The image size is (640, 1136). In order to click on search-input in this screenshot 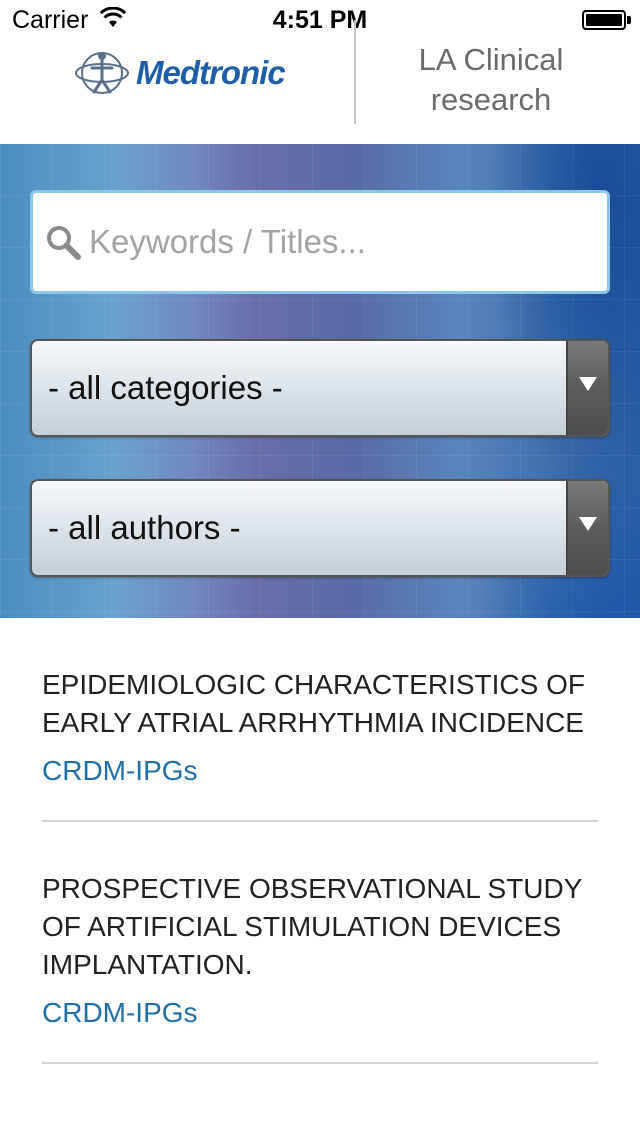, I will do `click(339, 242)`.